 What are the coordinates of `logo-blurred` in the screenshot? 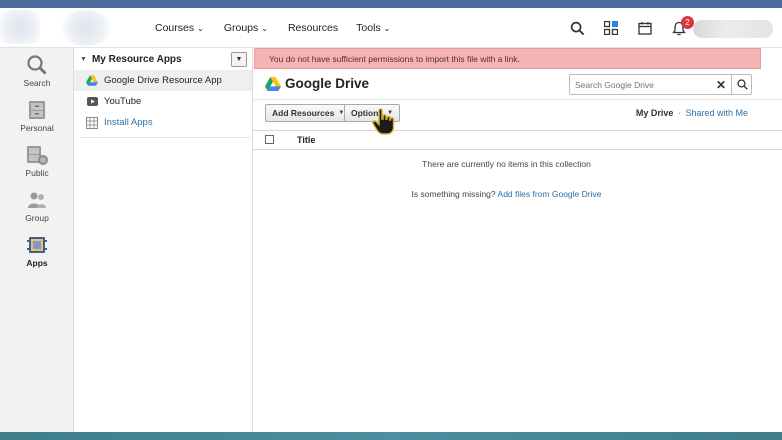 It's located at (20, 27).